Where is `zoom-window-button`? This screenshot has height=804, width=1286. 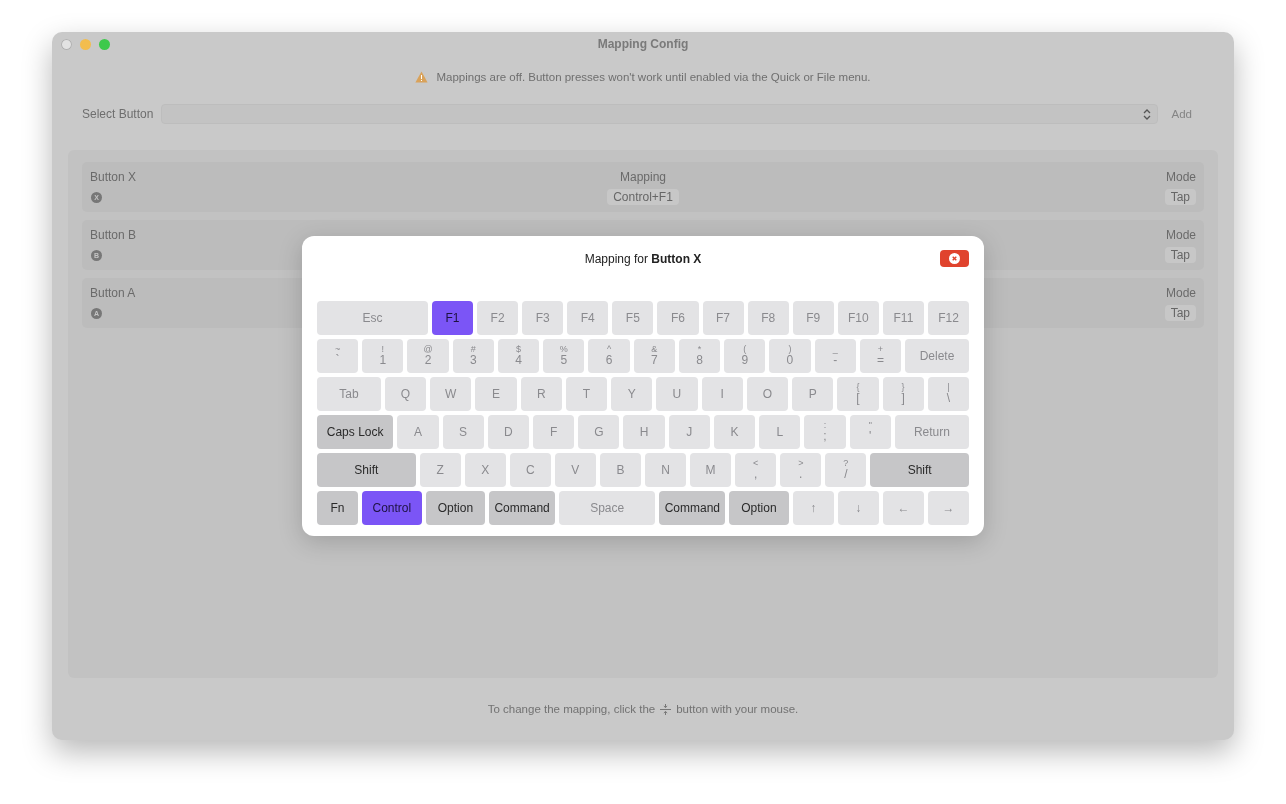 zoom-window-button is located at coordinates (104, 44).